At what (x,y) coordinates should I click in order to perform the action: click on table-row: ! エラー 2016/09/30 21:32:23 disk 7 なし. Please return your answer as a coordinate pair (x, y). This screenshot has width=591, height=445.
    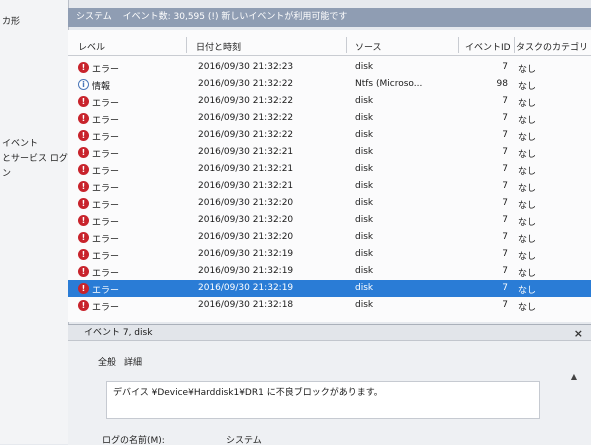
    Looking at the image, I should click on (329, 67).